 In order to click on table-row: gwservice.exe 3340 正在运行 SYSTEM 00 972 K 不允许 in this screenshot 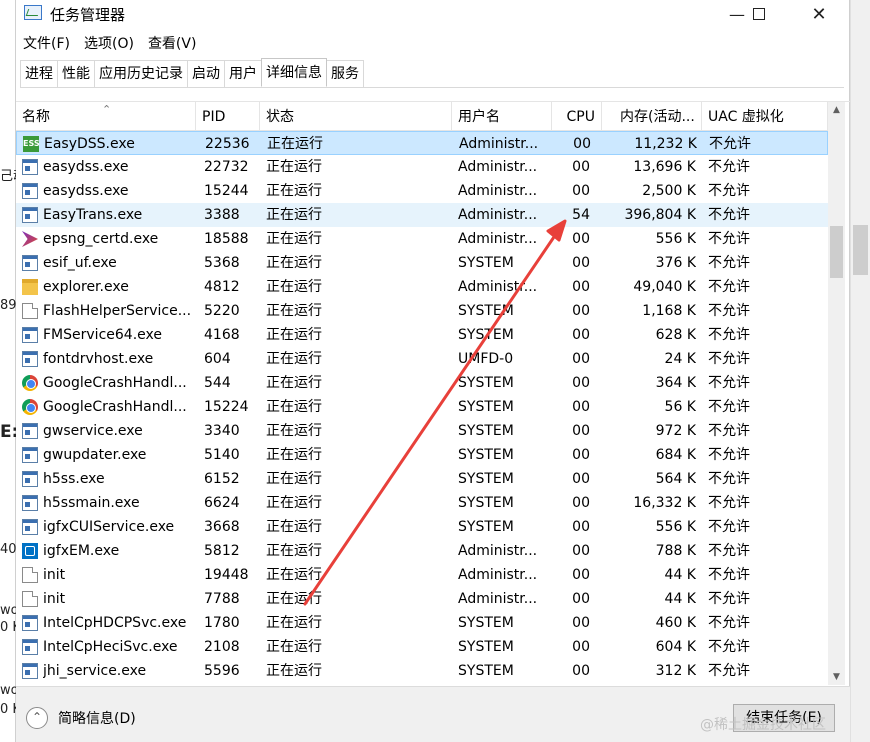, I will do `click(422, 431)`.